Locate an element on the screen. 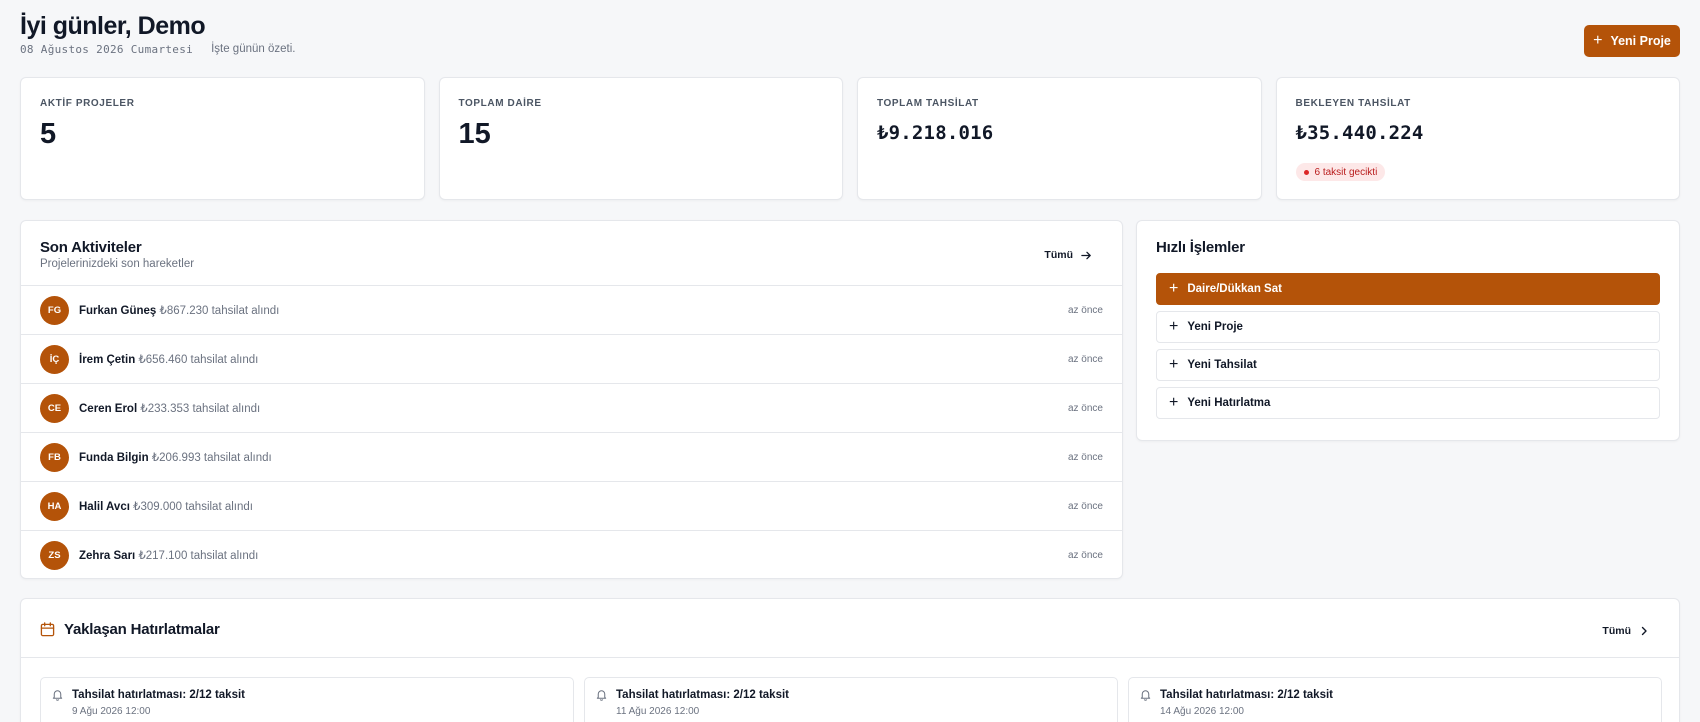 The image size is (1700, 722). stat-value: 15 is located at coordinates (474, 134).